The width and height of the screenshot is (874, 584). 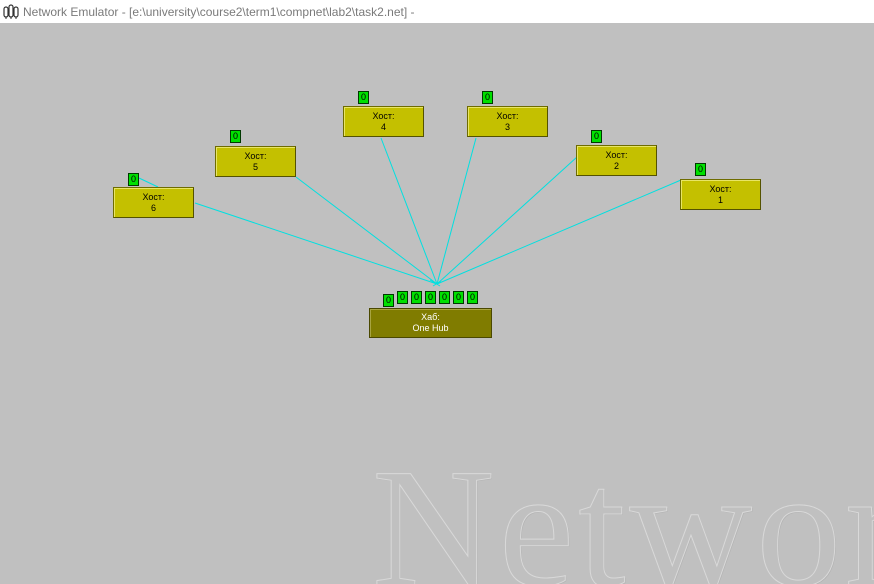 I want to click on hub-port-4: 0, so click(x=430, y=297).